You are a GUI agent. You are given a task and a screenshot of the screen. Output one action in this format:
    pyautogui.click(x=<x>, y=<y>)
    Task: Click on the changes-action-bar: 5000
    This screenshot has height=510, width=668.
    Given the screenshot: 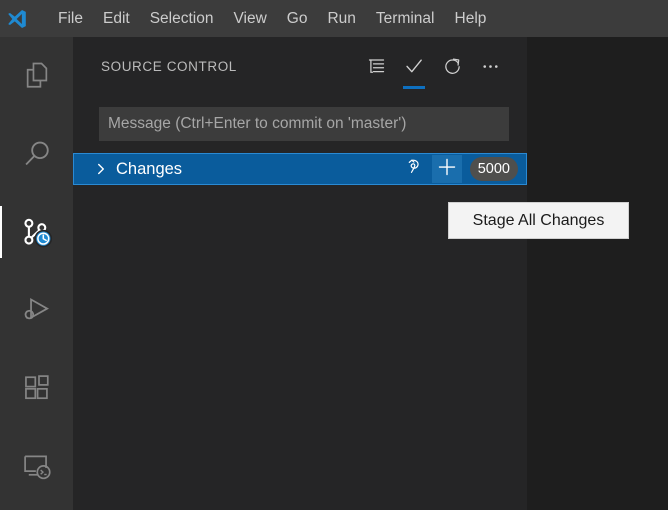 What is the action you would take?
    pyautogui.click(x=463, y=169)
    